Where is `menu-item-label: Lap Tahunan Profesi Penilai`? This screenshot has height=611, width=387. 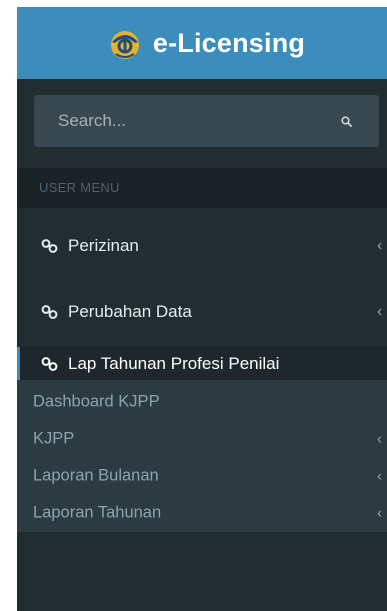 menu-item-label: Lap Tahunan Profesi Penilai is located at coordinates (174, 363).